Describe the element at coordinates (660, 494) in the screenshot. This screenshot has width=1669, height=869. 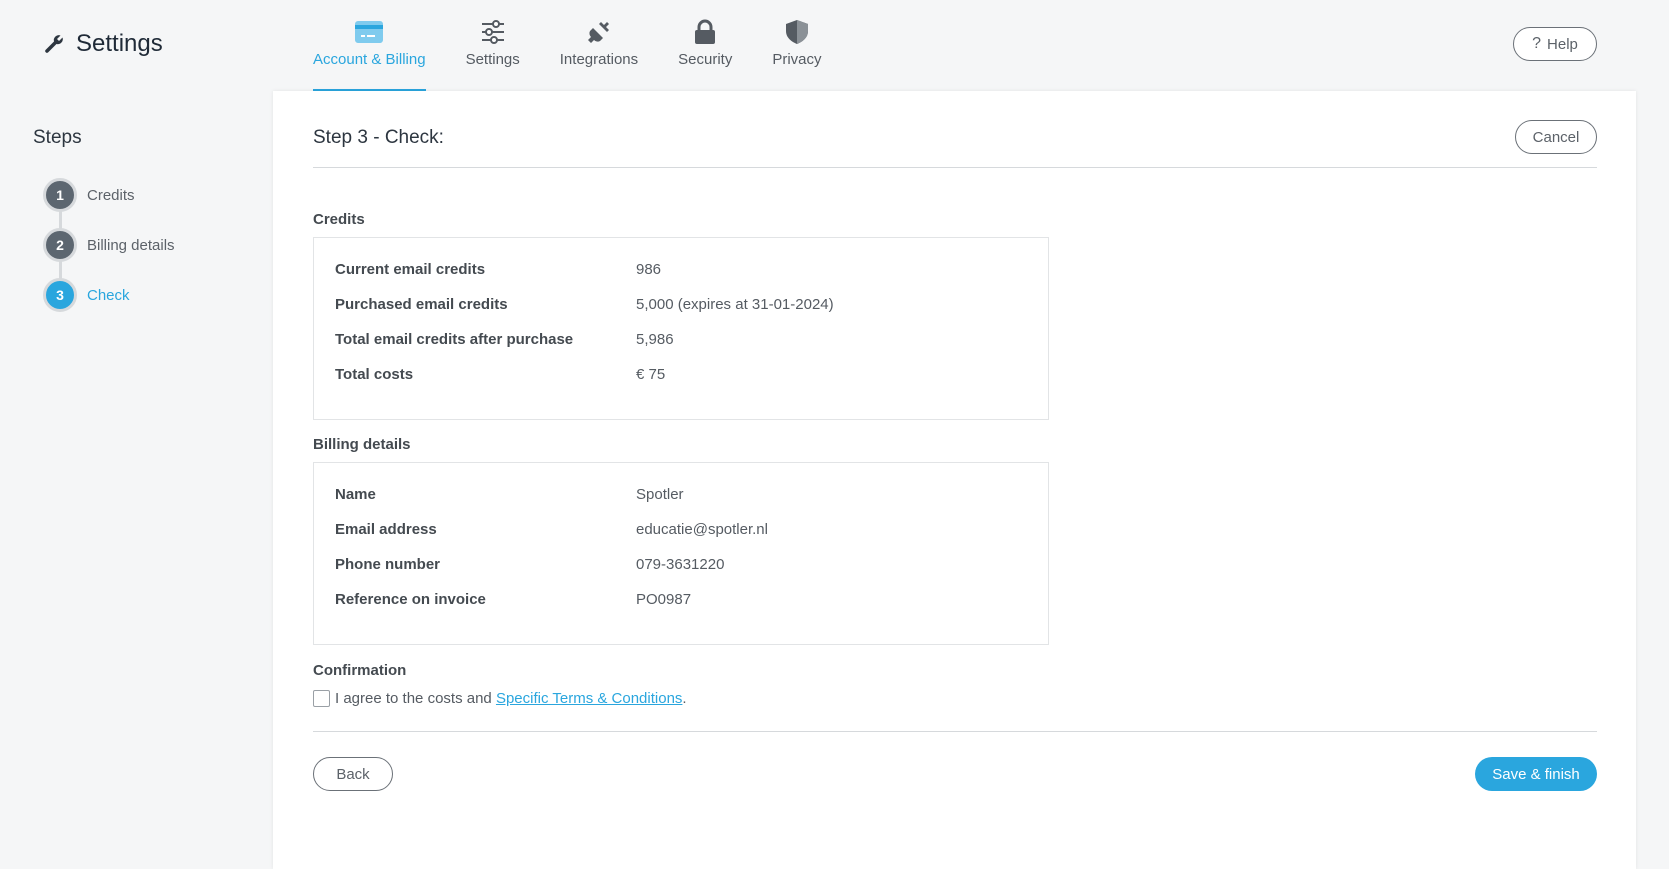
I see `row-value: Spotler` at that location.